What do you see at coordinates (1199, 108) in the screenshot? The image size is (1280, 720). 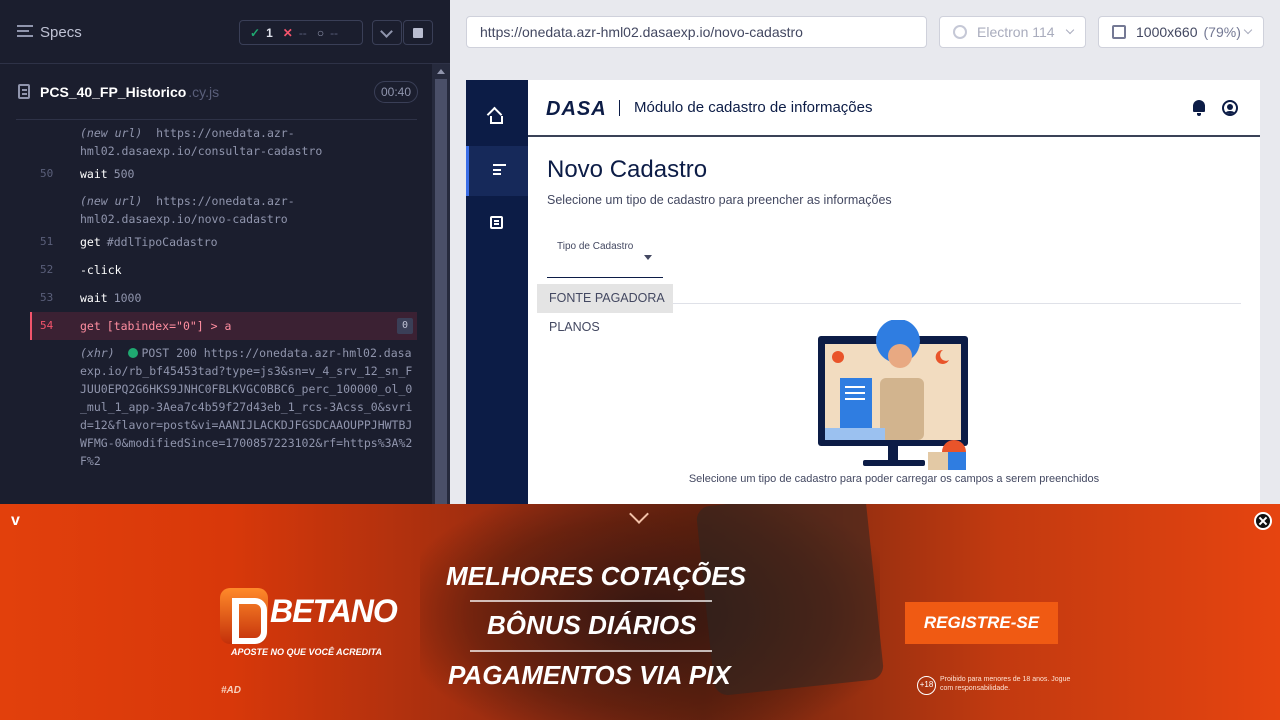 I see `bell-icon` at bounding box center [1199, 108].